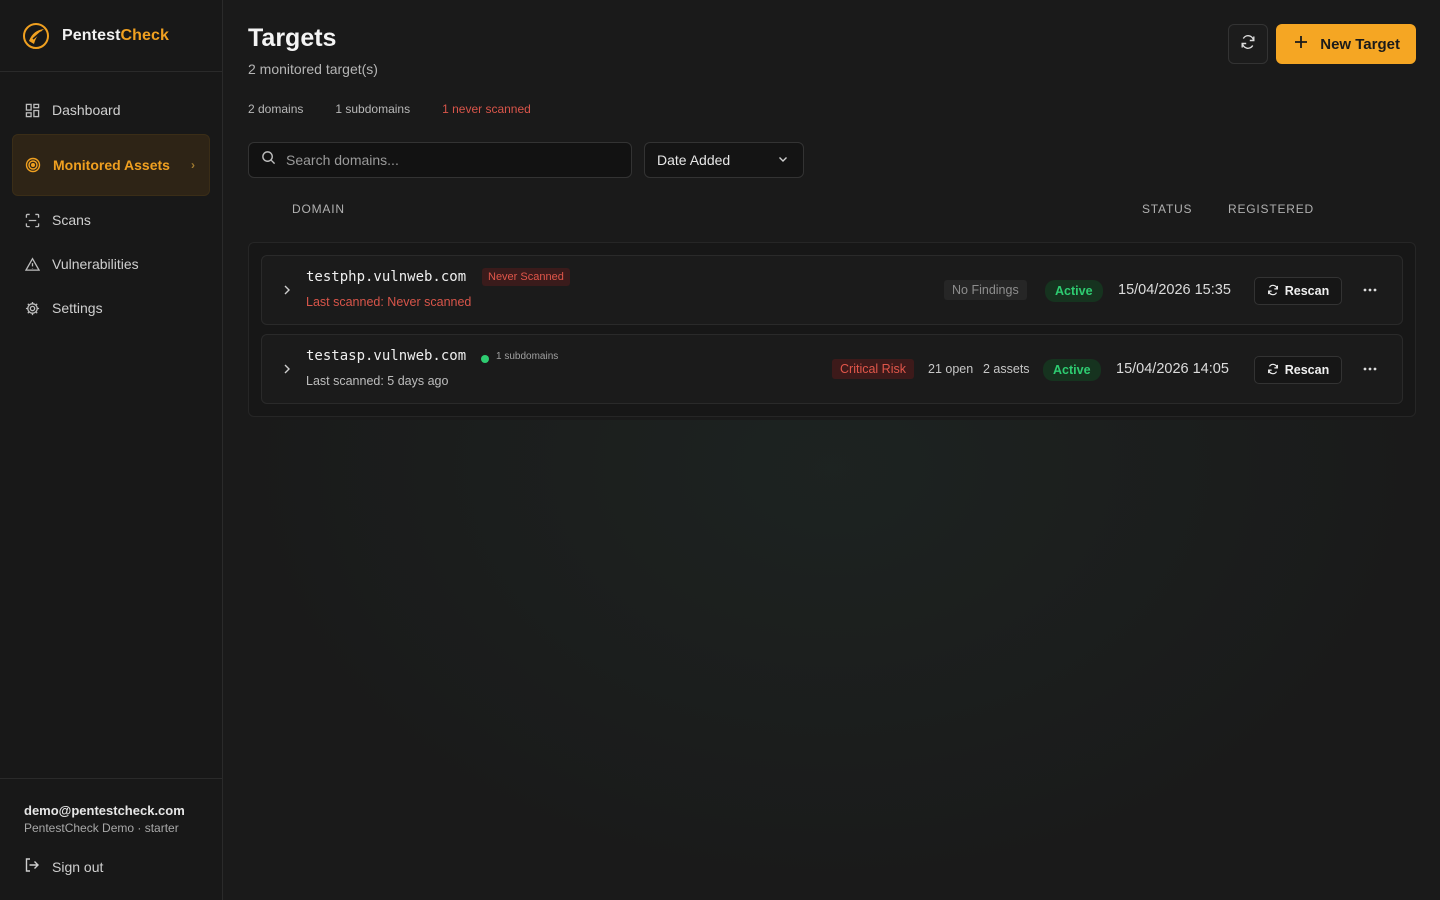  What do you see at coordinates (292, 38) in the screenshot?
I see `page-title: Targets` at bounding box center [292, 38].